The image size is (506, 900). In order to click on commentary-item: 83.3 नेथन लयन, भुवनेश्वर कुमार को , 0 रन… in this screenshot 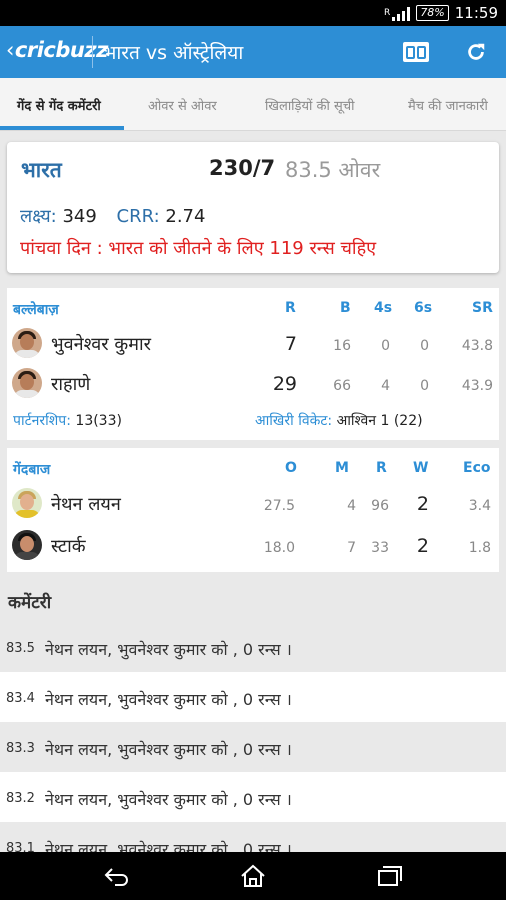, I will do `click(253, 747)`.